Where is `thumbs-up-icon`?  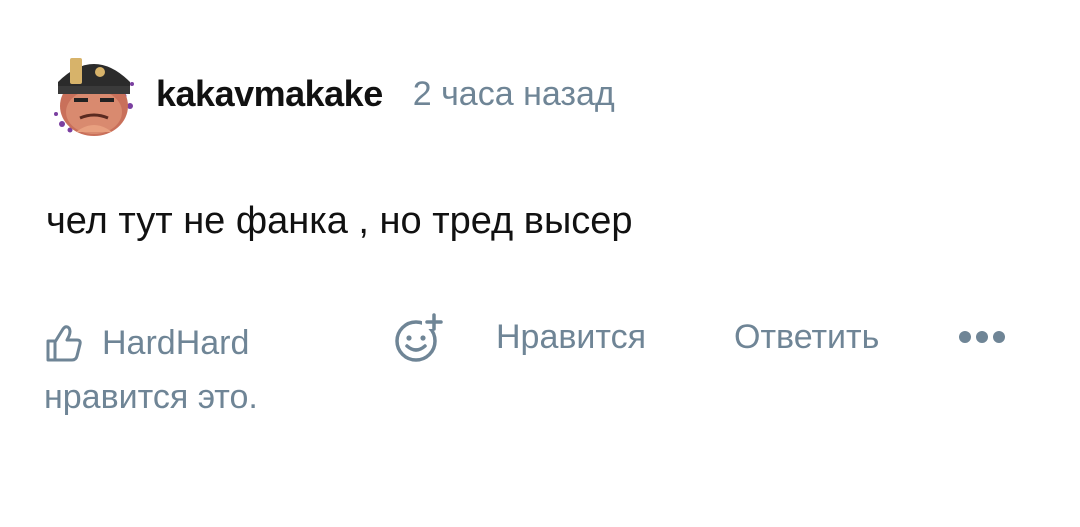
thumbs-up-icon is located at coordinates (64, 343).